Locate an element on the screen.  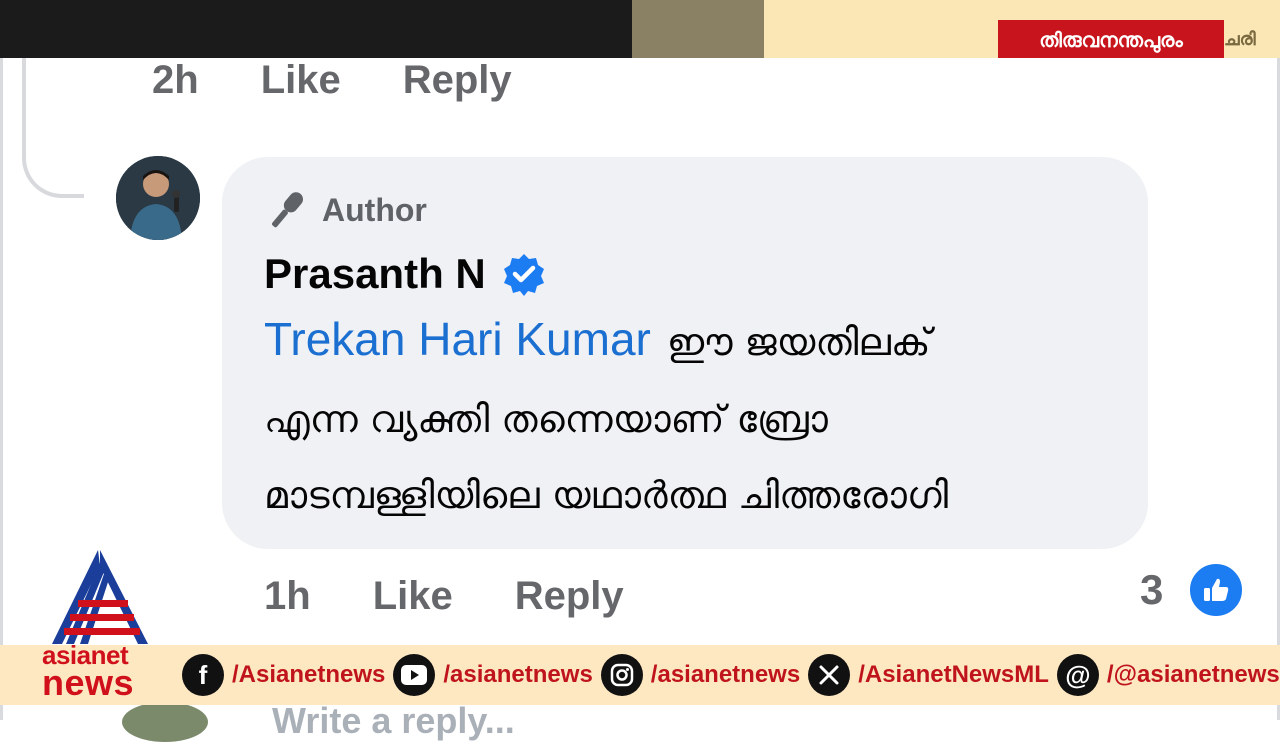
facebook-icon: f is located at coordinates (203, 675).